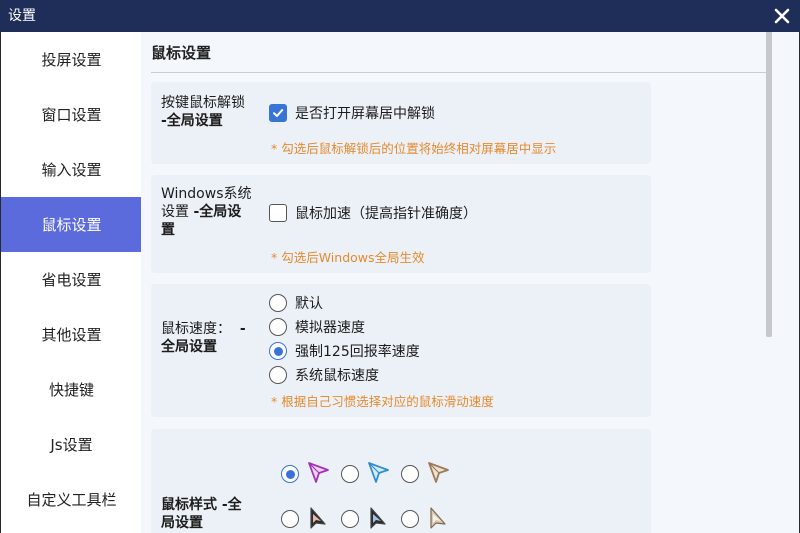 Image resolution: width=800 pixels, height=533 pixels. What do you see at coordinates (317, 327) in the screenshot?
I see `speed-option-emulator: 模拟器速度` at bounding box center [317, 327].